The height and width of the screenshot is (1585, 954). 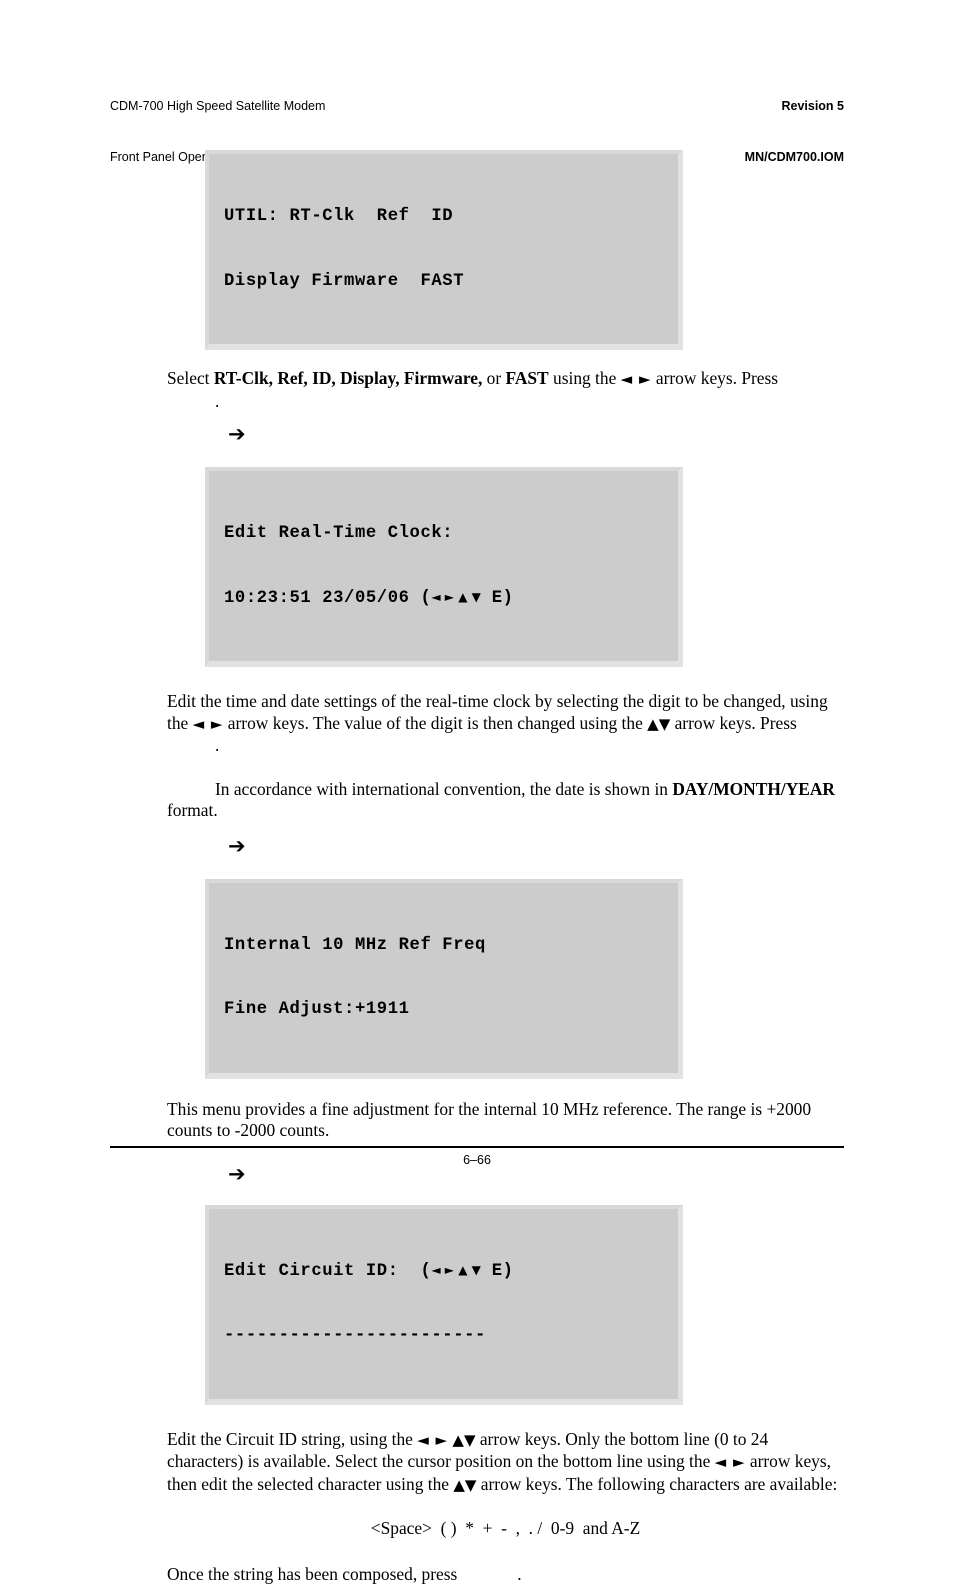 I want to click on lcd-line-2: 10:23:51 23/05/06 (◄ ► ▲ ▼ E), so click(x=451, y=599).